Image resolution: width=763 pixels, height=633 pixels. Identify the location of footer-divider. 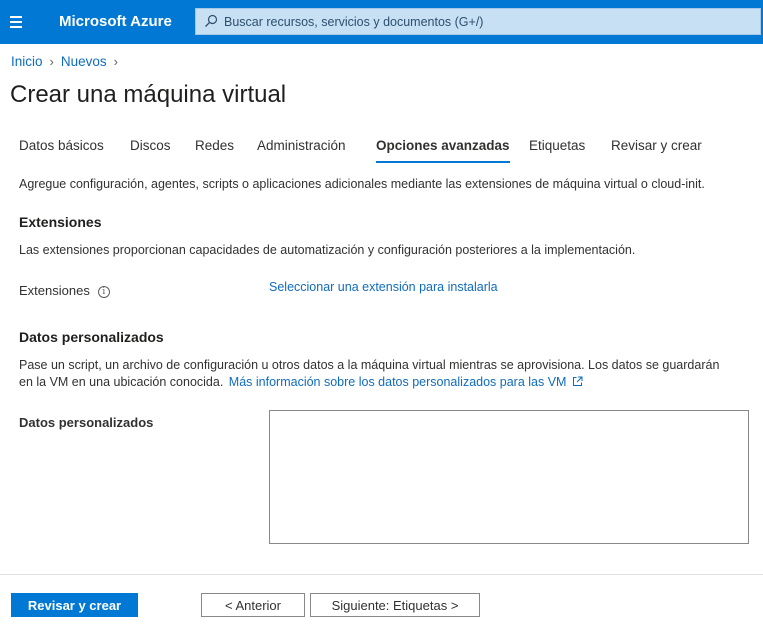
(381, 574).